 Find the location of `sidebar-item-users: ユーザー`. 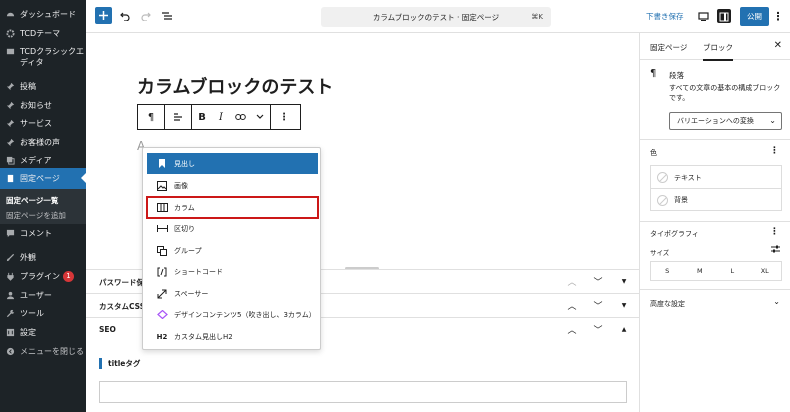

sidebar-item-users: ユーザー is located at coordinates (43, 295).